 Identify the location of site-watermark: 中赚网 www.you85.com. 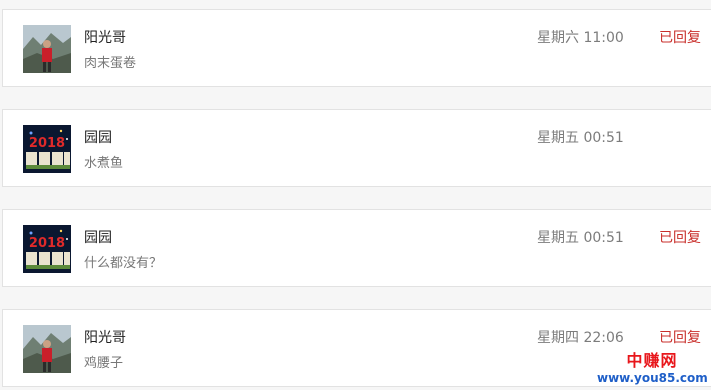
(652, 369).